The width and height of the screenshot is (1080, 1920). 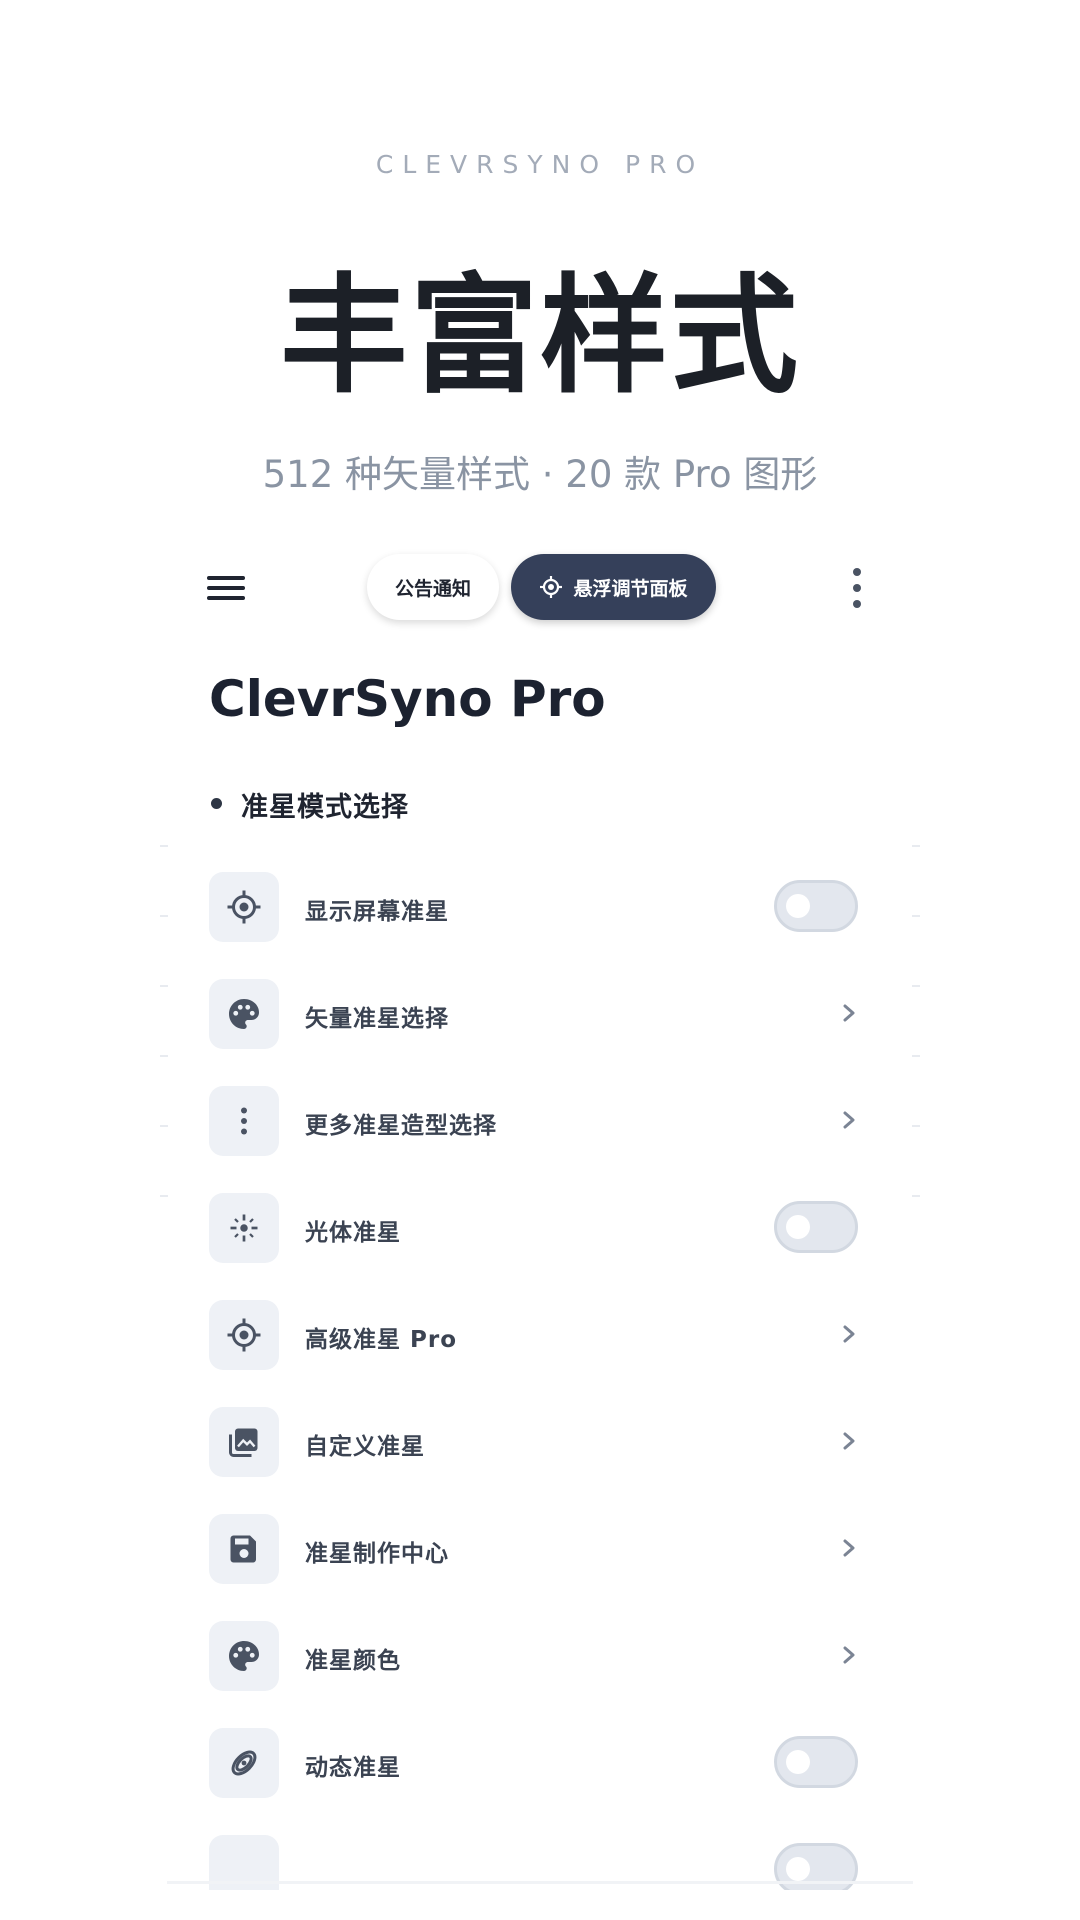 I want to click on setting-label: 光体准星, so click(x=353, y=1233).